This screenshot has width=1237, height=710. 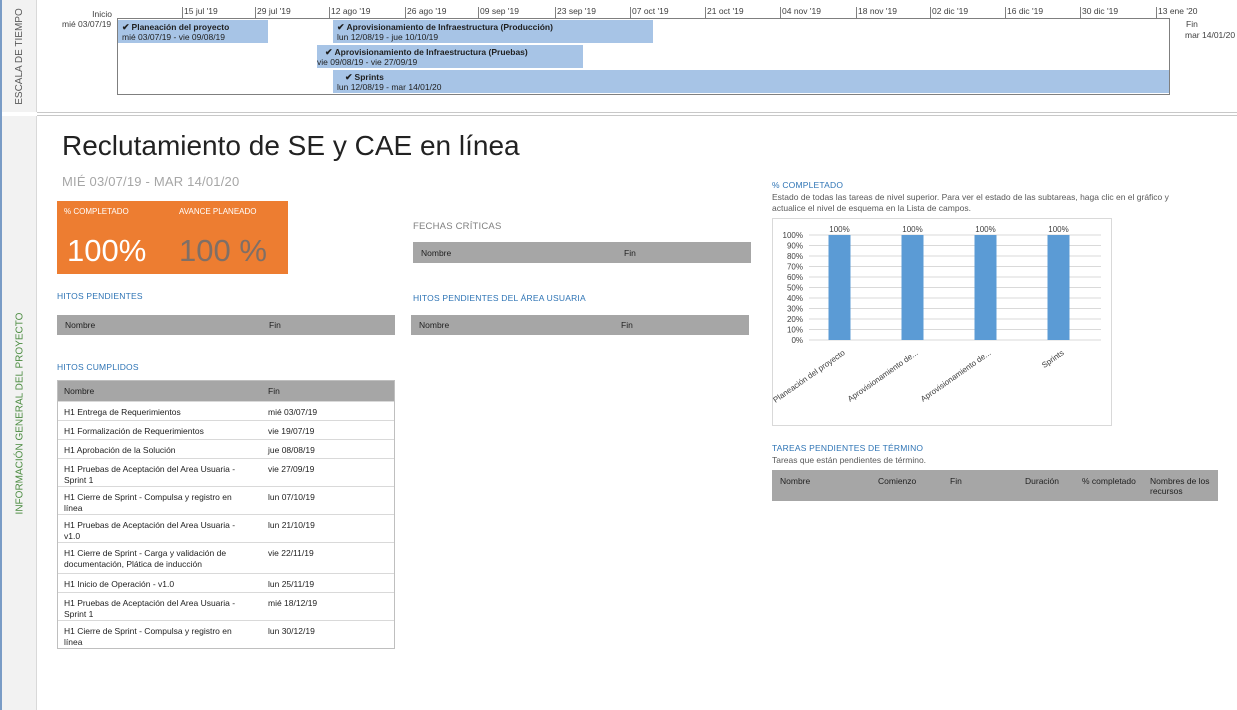 I want to click on tareas-pendientes-description: Tareas que están pendientes de término., so click(x=849, y=460).